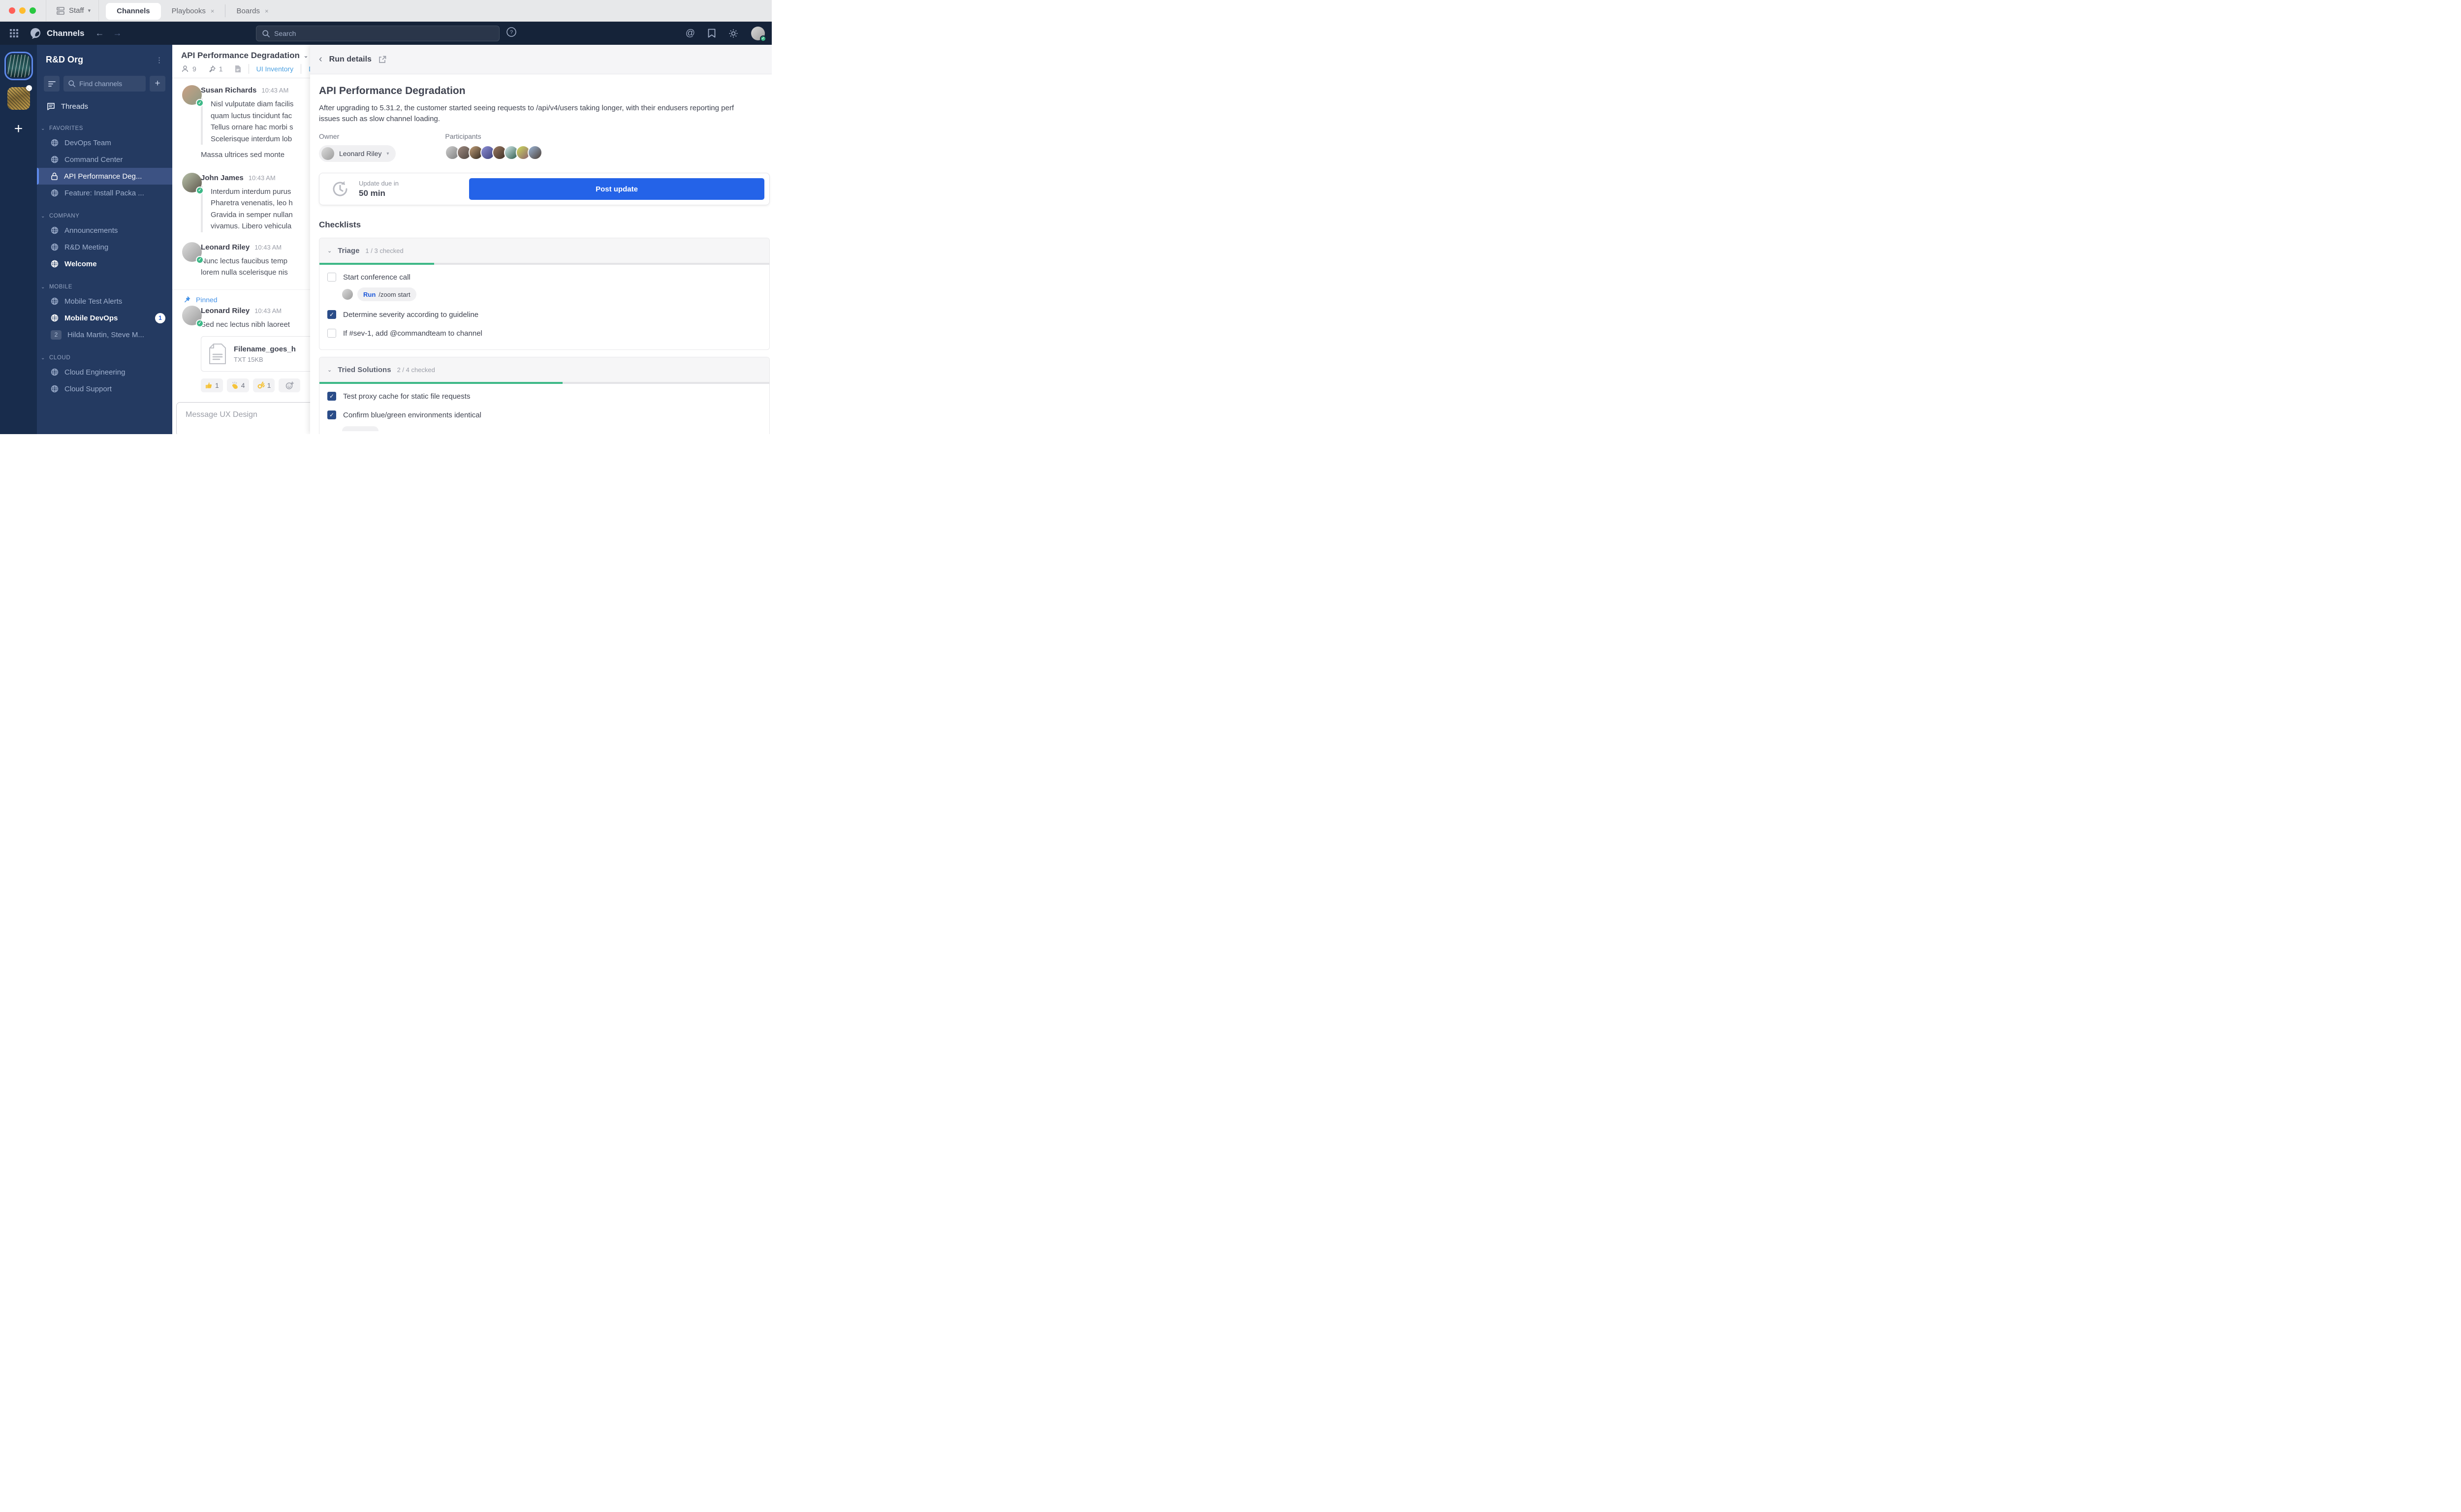 The image size is (2461, 1512). Describe the element at coordinates (18, 129) in the screenshot. I see `add-team-button: +` at that location.